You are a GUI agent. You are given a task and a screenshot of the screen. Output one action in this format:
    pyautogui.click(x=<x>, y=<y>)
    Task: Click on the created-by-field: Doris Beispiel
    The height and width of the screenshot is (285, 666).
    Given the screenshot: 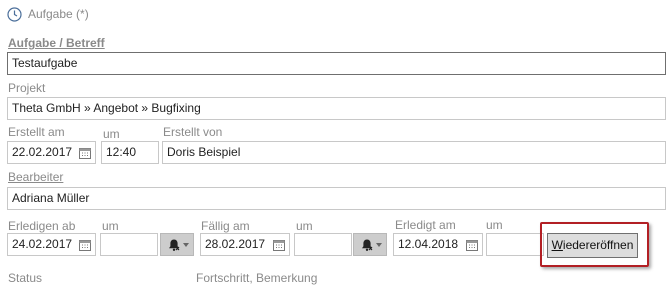 What is the action you would take?
    pyautogui.click(x=414, y=152)
    